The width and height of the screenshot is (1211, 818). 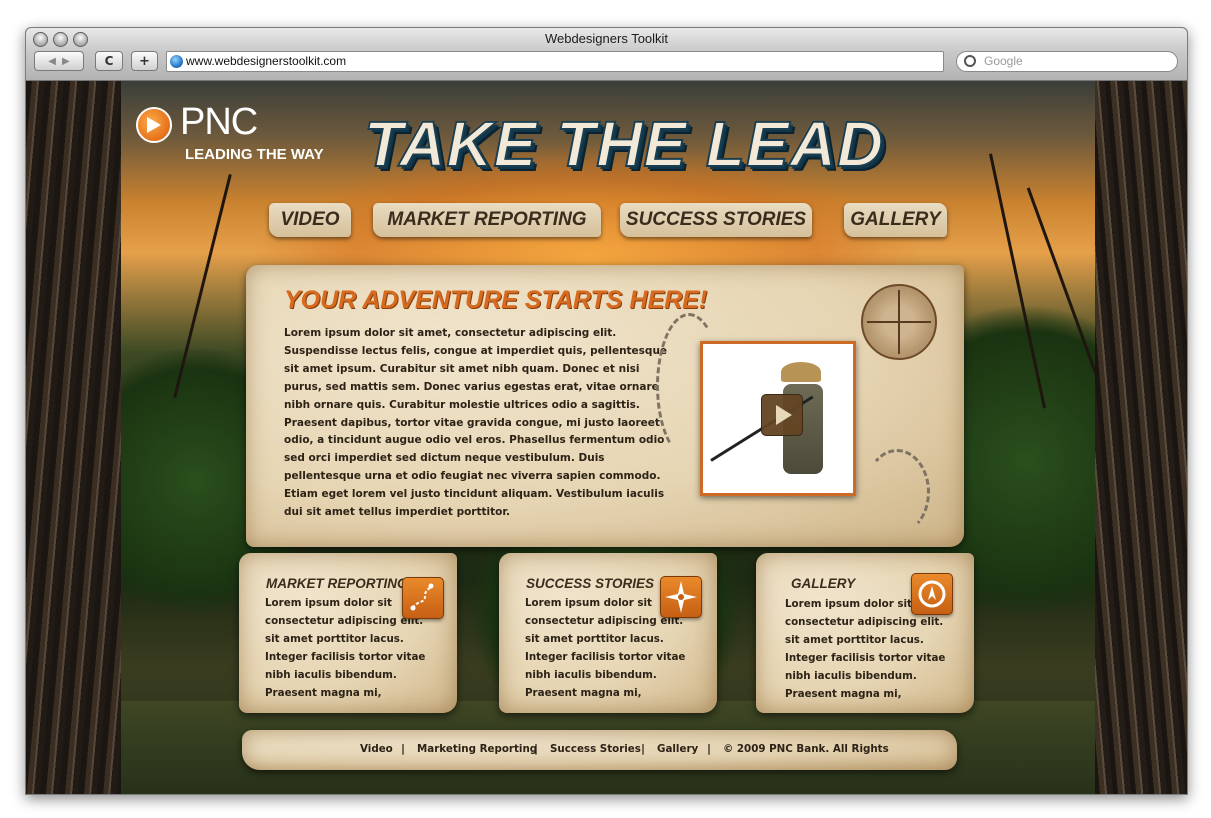 I want to click on window-title: Webdesigners Toolkit, so click(x=606, y=38).